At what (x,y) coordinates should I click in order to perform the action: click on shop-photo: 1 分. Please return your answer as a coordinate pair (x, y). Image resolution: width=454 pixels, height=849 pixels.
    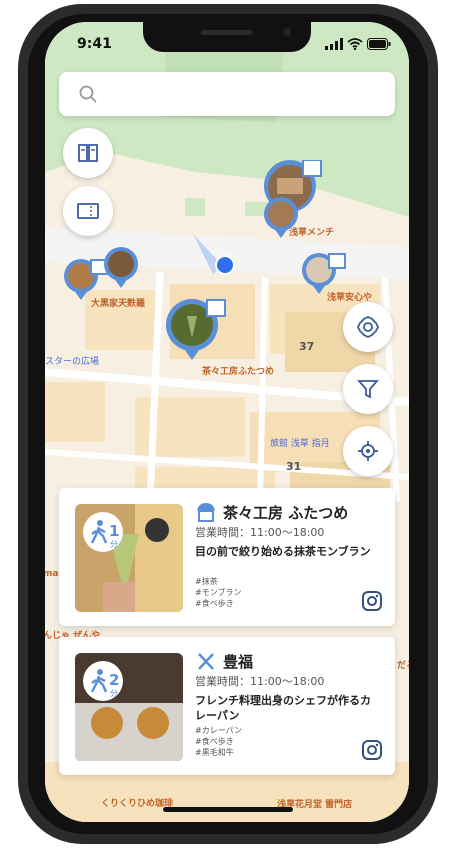
    Looking at the image, I should click on (129, 558).